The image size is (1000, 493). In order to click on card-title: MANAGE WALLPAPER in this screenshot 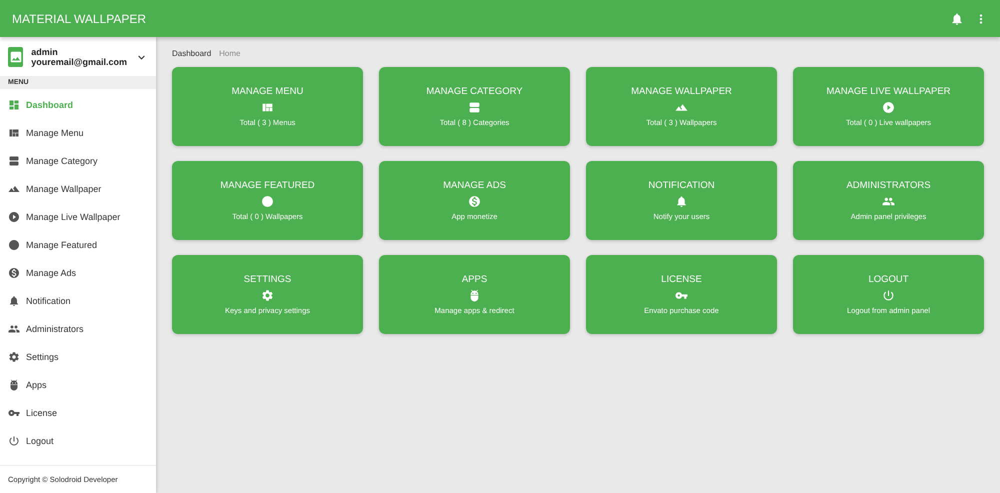, I will do `click(681, 91)`.